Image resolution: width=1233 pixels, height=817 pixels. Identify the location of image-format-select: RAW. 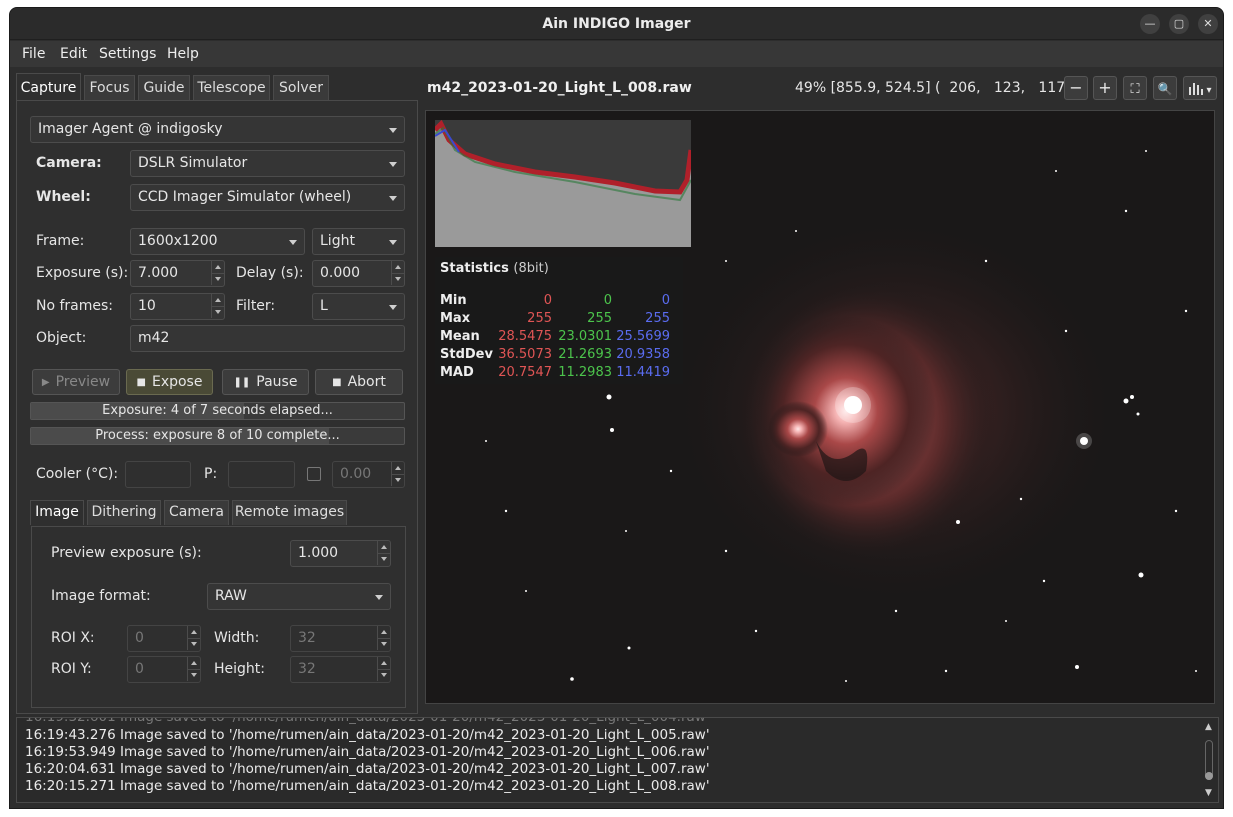
(299, 596).